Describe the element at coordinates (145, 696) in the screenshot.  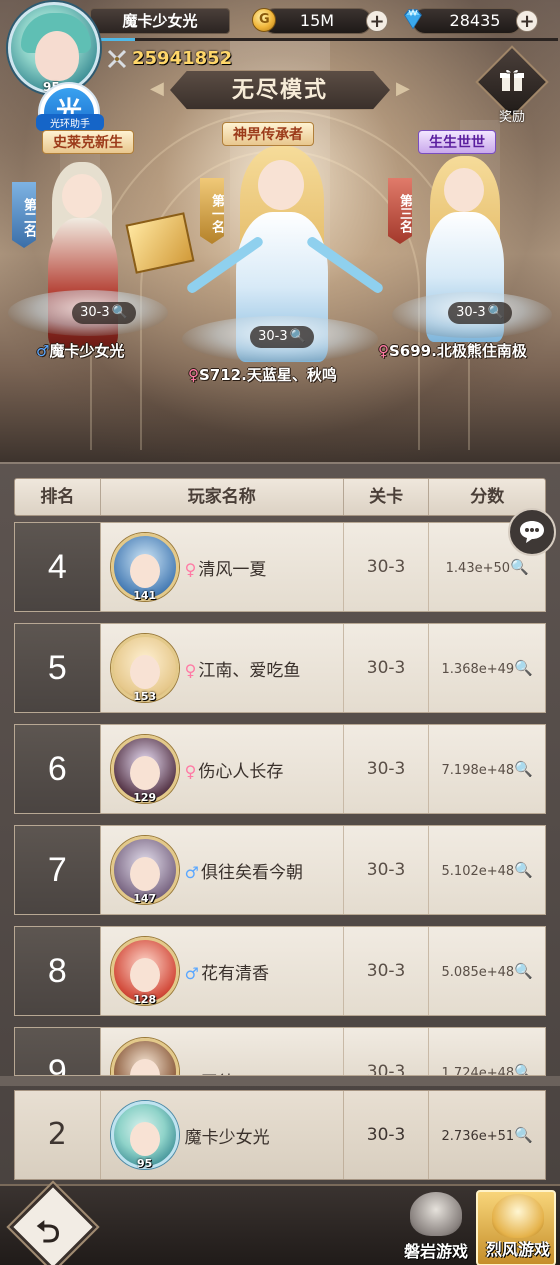
I see `row-avatar-level: 153` at that location.